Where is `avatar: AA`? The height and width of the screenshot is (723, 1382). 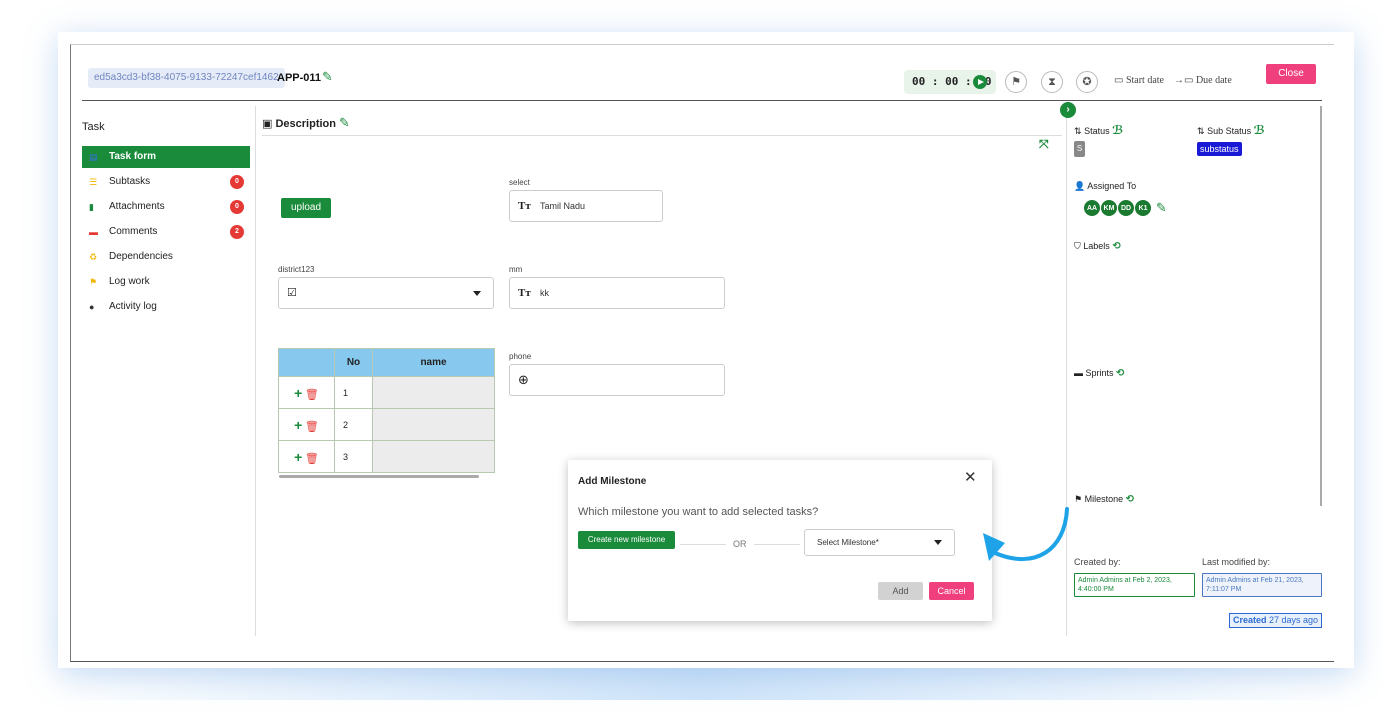 avatar: AA is located at coordinates (1092, 208).